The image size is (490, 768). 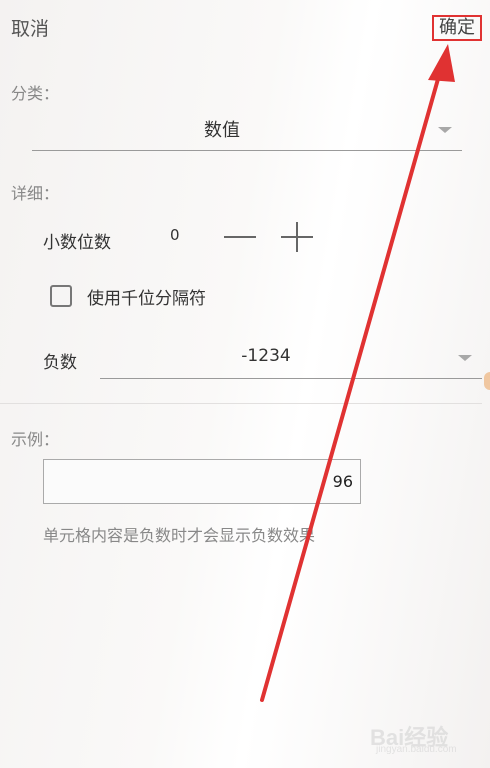 I want to click on decrease-decimal-button, so click(x=240, y=237).